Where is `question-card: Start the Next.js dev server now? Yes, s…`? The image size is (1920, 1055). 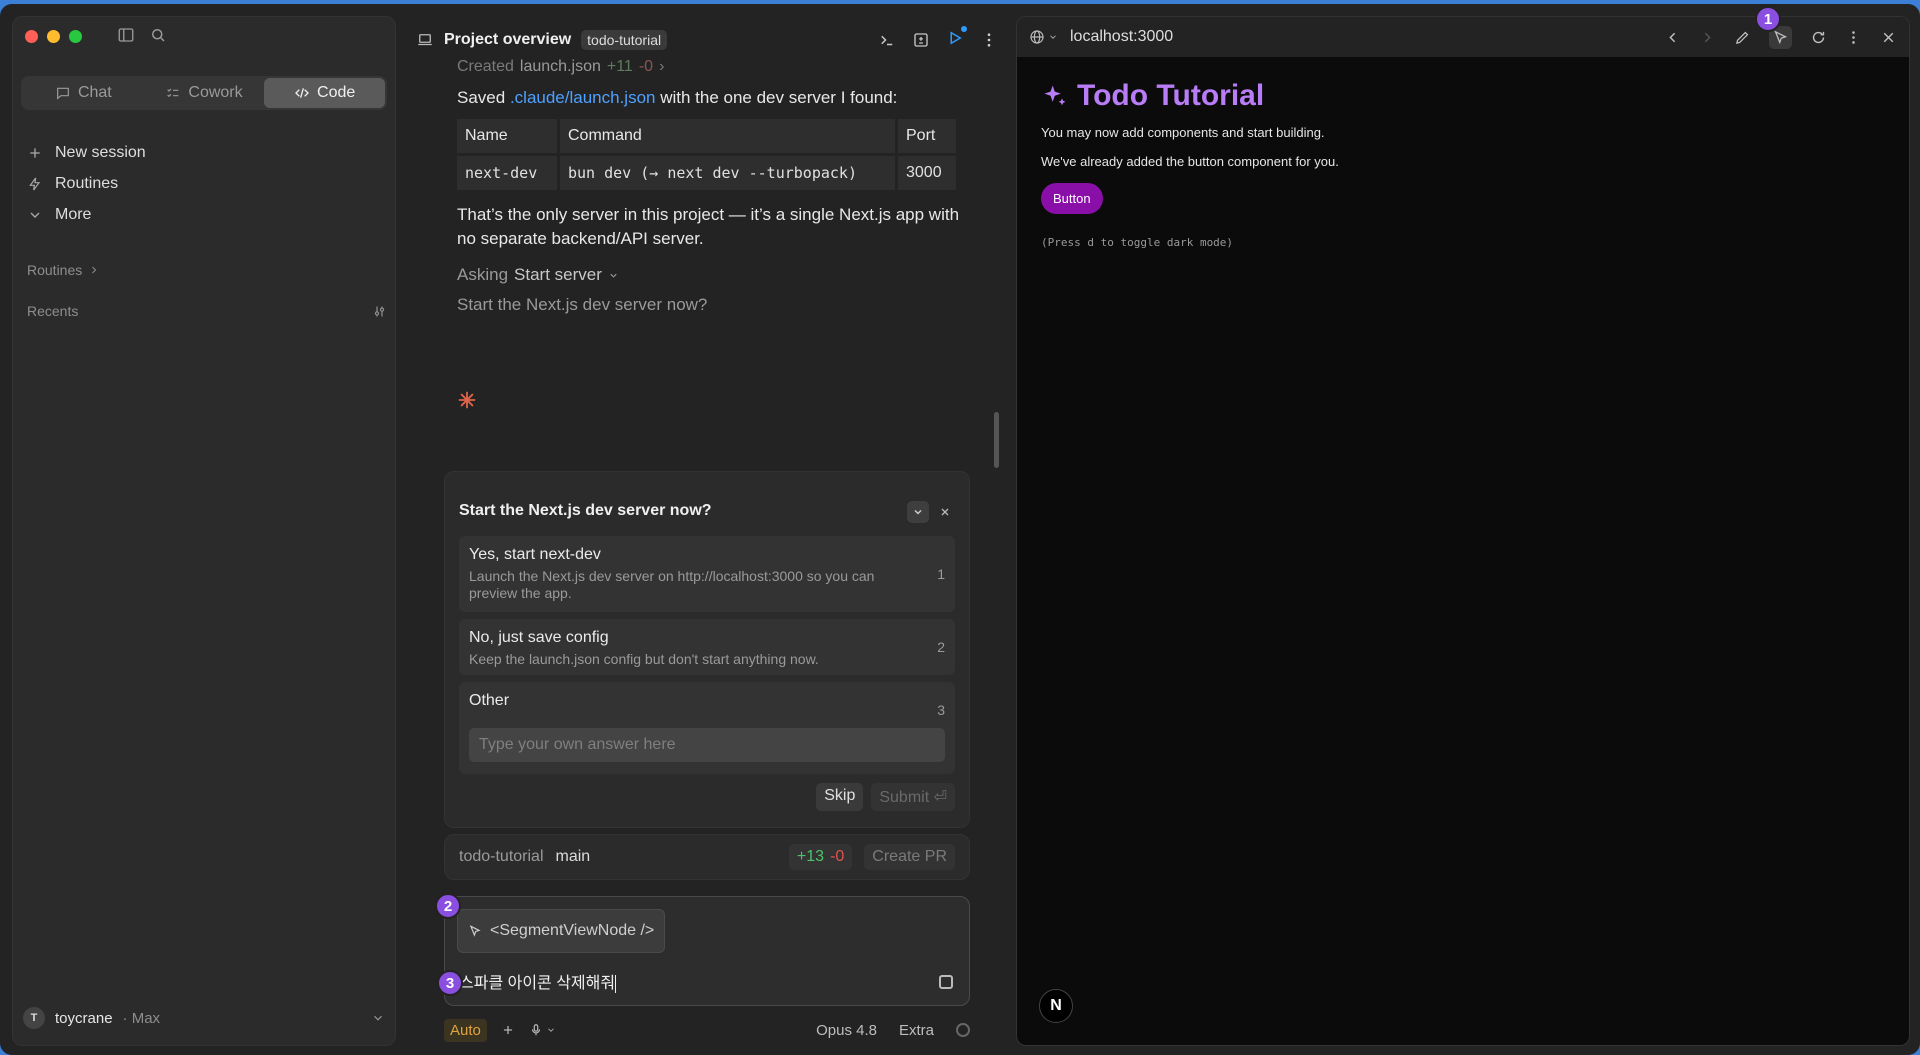
question-card: Start the Next.js dev server now? Yes, s… is located at coordinates (707, 649).